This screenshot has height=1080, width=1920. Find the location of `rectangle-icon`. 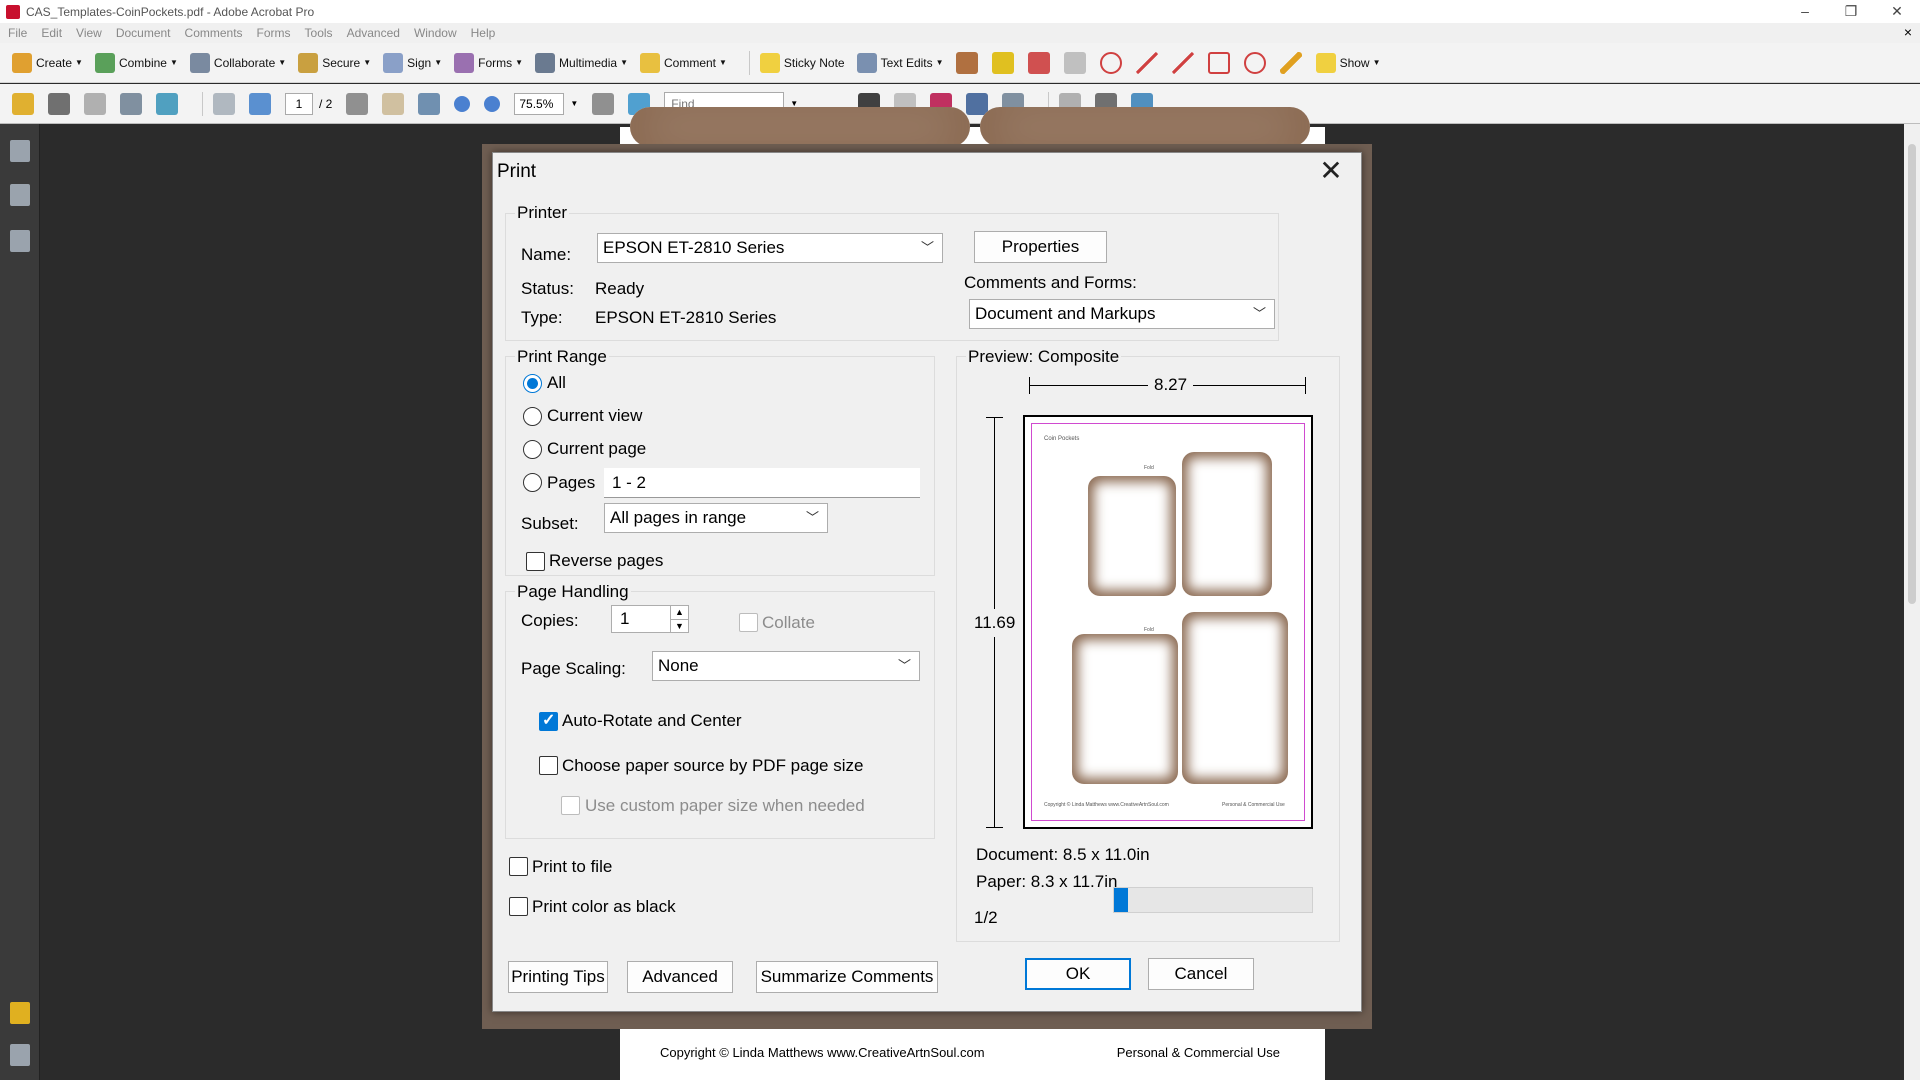

rectangle-icon is located at coordinates (1218, 62).